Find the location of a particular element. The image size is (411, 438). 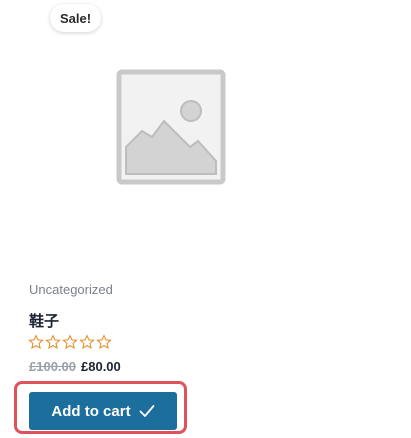

star-rating is located at coordinates (70, 342).